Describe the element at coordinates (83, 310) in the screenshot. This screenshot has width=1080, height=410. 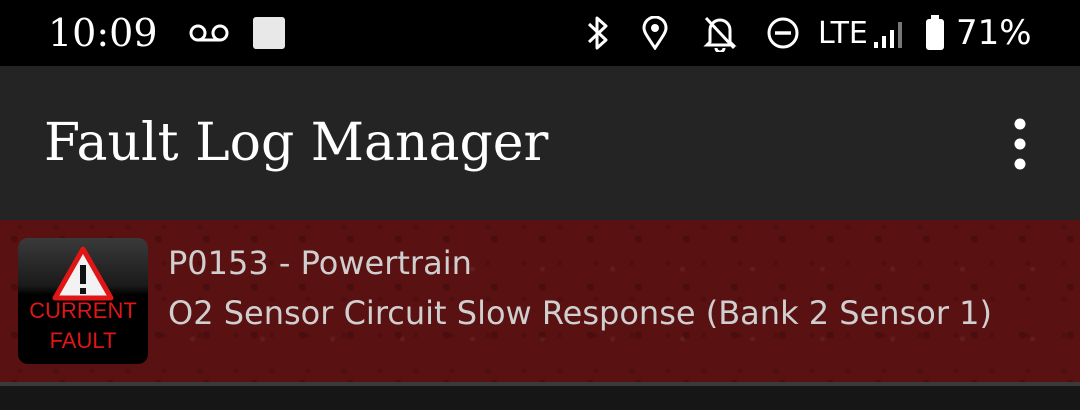
I see `badge-line-current: CURRENT` at that location.